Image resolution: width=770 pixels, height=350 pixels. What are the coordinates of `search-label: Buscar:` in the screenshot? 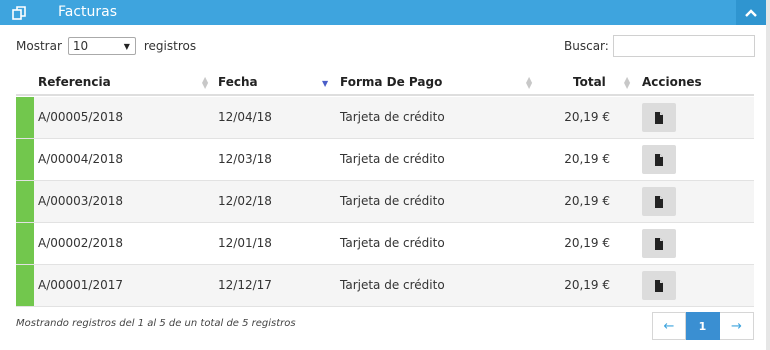 It's located at (586, 46).